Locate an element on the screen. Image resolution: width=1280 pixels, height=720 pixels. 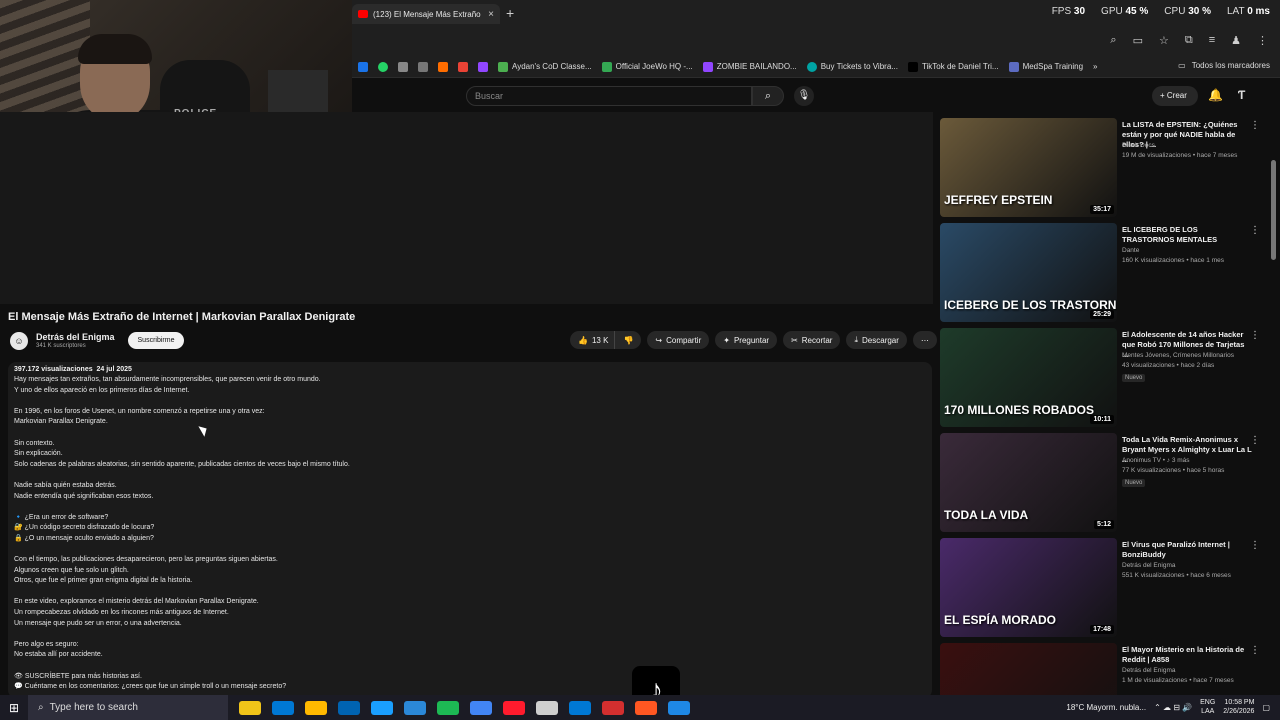
menu-icon: ⋮ is located at coordinates (1262, 40).